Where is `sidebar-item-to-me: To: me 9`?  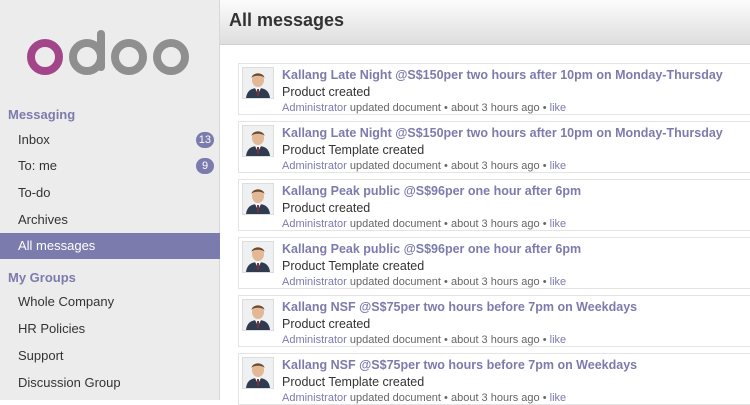 sidebar-item-to-me: To: me 9 is located at coordinates (110, 166).